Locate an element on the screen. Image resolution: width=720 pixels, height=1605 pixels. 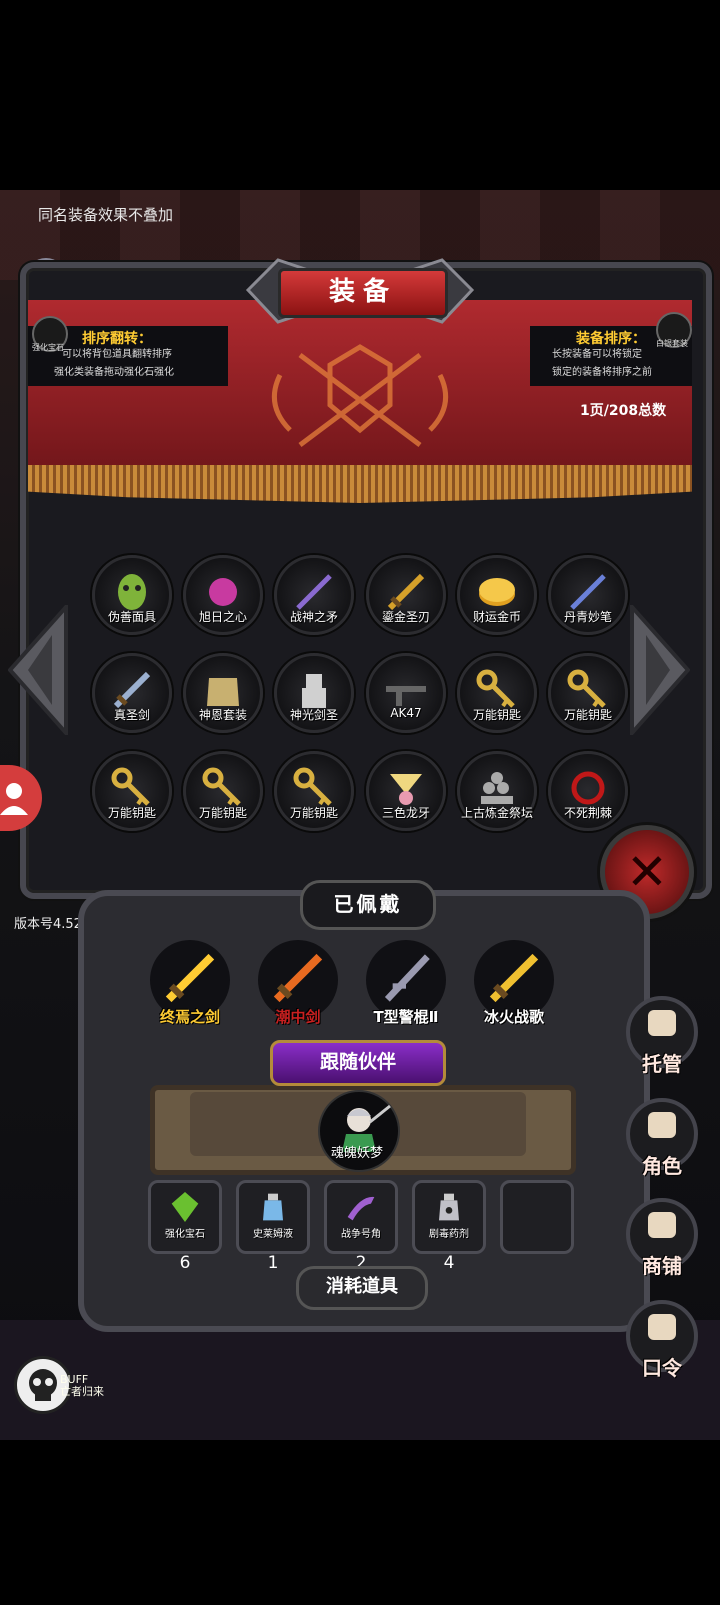
user-icon is located at coordinates (14, 799).